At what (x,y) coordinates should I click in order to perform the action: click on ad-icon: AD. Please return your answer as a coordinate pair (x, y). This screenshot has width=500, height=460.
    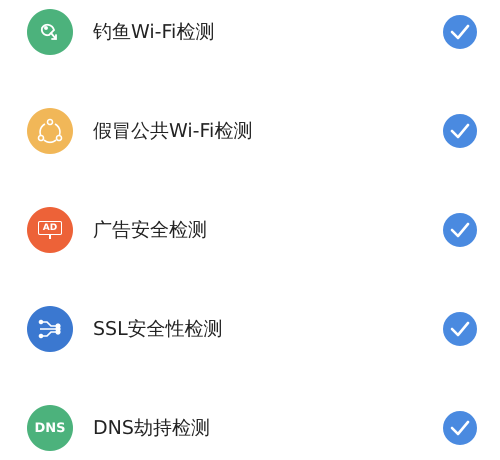
    Looking at the image, I should click on (50, 230).